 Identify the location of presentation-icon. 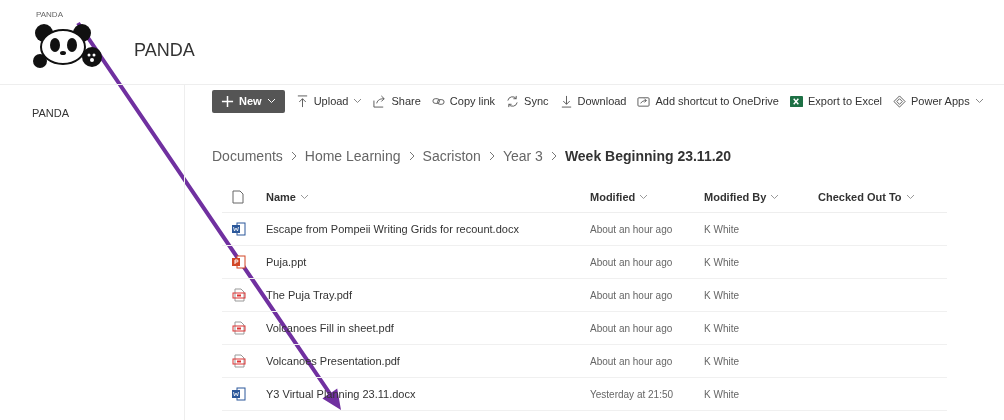
(239, 262).